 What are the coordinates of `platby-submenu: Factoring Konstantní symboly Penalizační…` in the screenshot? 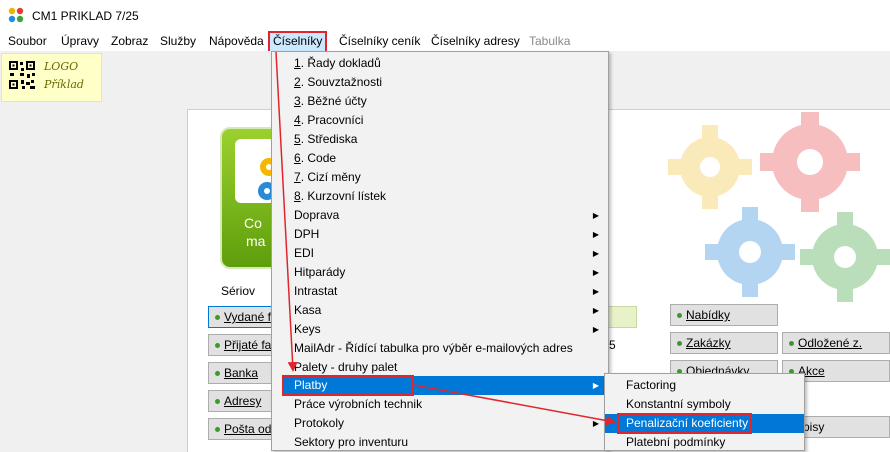 It's located at (704, 412).